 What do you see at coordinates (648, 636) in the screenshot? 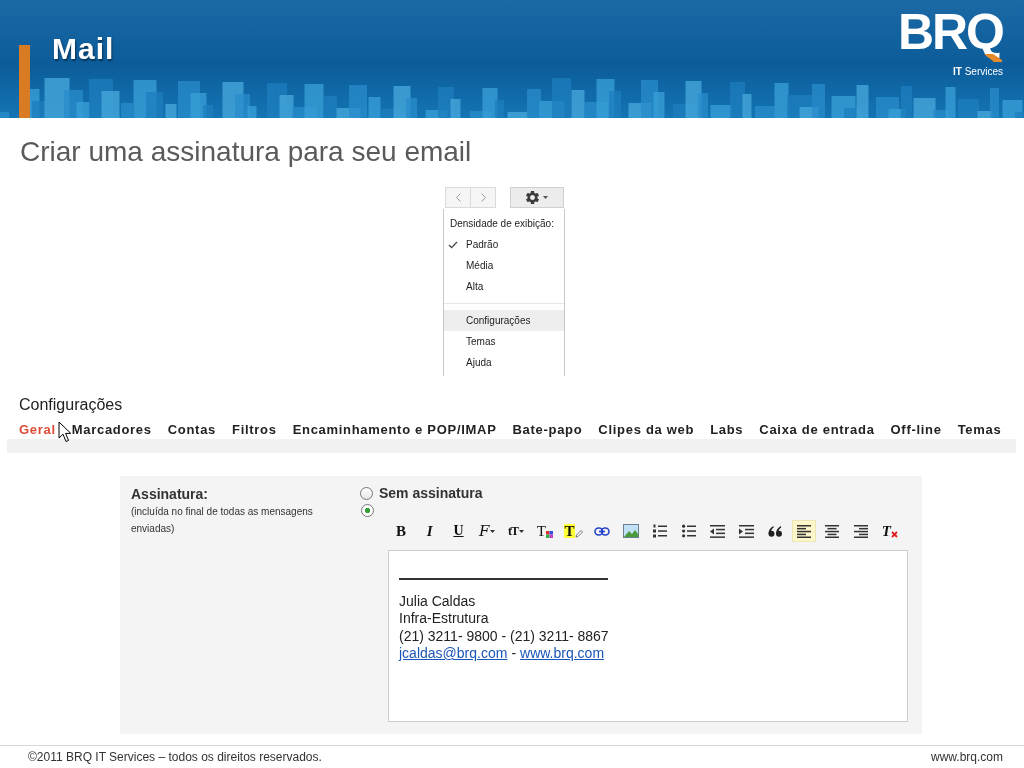
I see `signature-editor: Julia Caldas Infra-Estrutura (21) 3211- 9800 - (21) 3211- 8867 jcaldas@brq.com - www.brq.com` at bounding box center [648, 636].